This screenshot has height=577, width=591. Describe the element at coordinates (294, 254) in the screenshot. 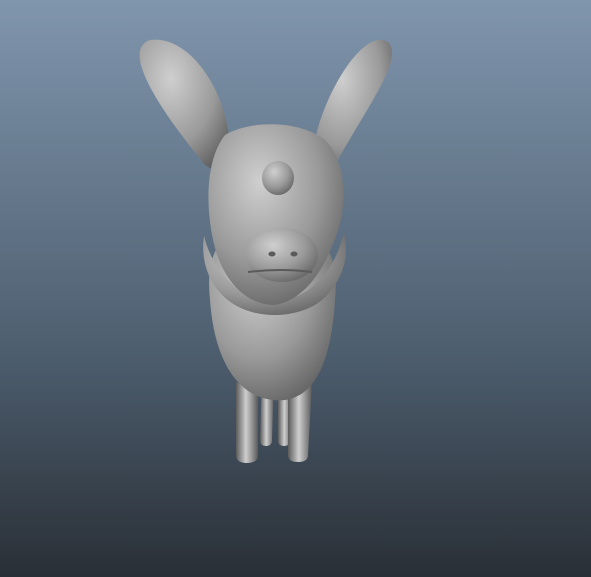

I see `nostril-right` at that location.